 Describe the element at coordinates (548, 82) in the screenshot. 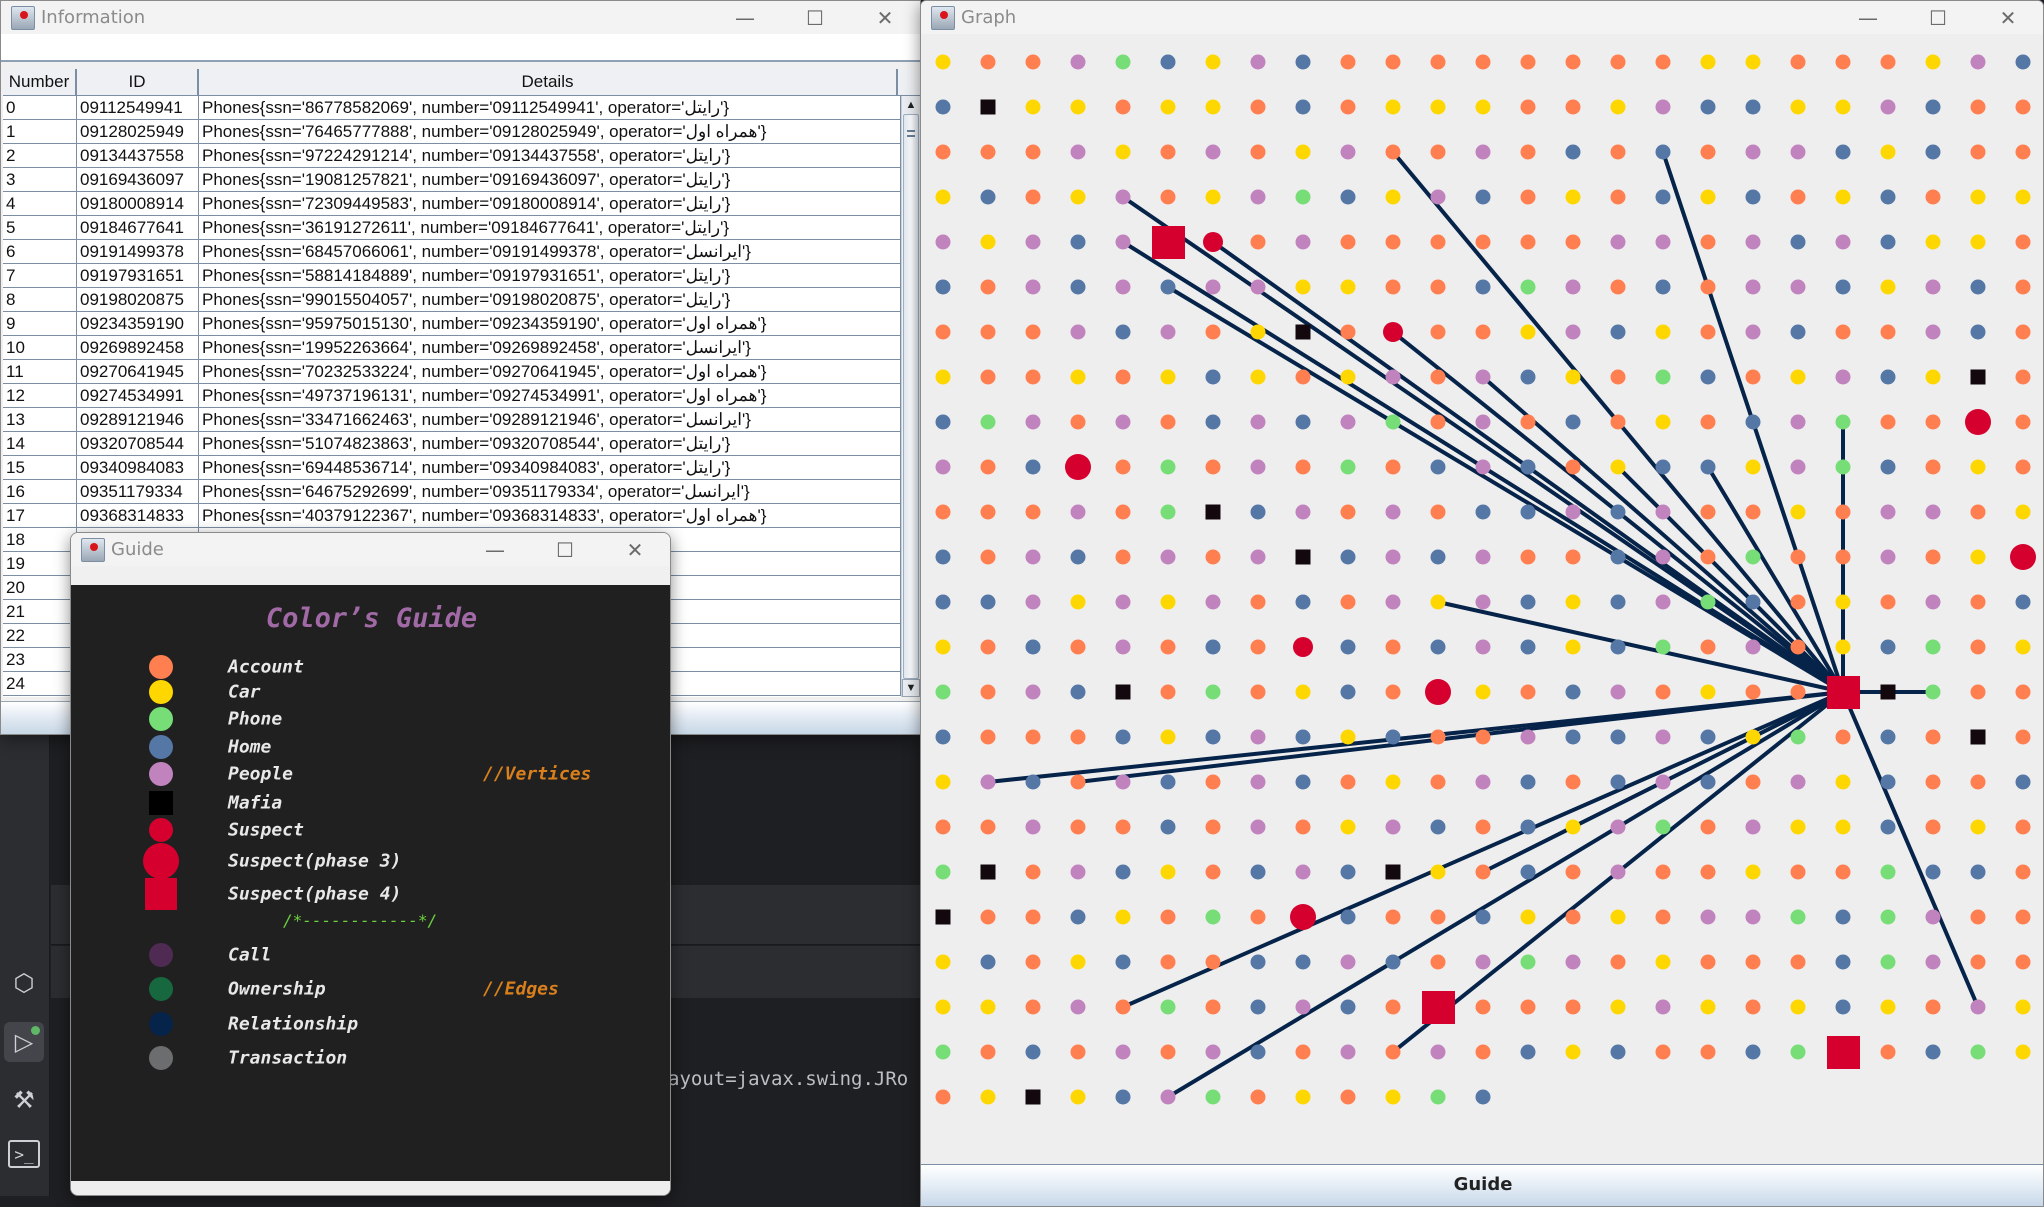

I see `column-header-details: Details` at that location.